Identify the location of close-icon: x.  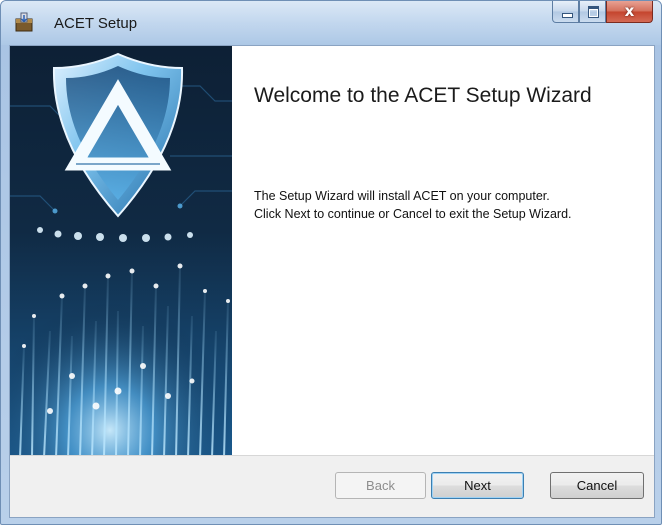
(629, 11).